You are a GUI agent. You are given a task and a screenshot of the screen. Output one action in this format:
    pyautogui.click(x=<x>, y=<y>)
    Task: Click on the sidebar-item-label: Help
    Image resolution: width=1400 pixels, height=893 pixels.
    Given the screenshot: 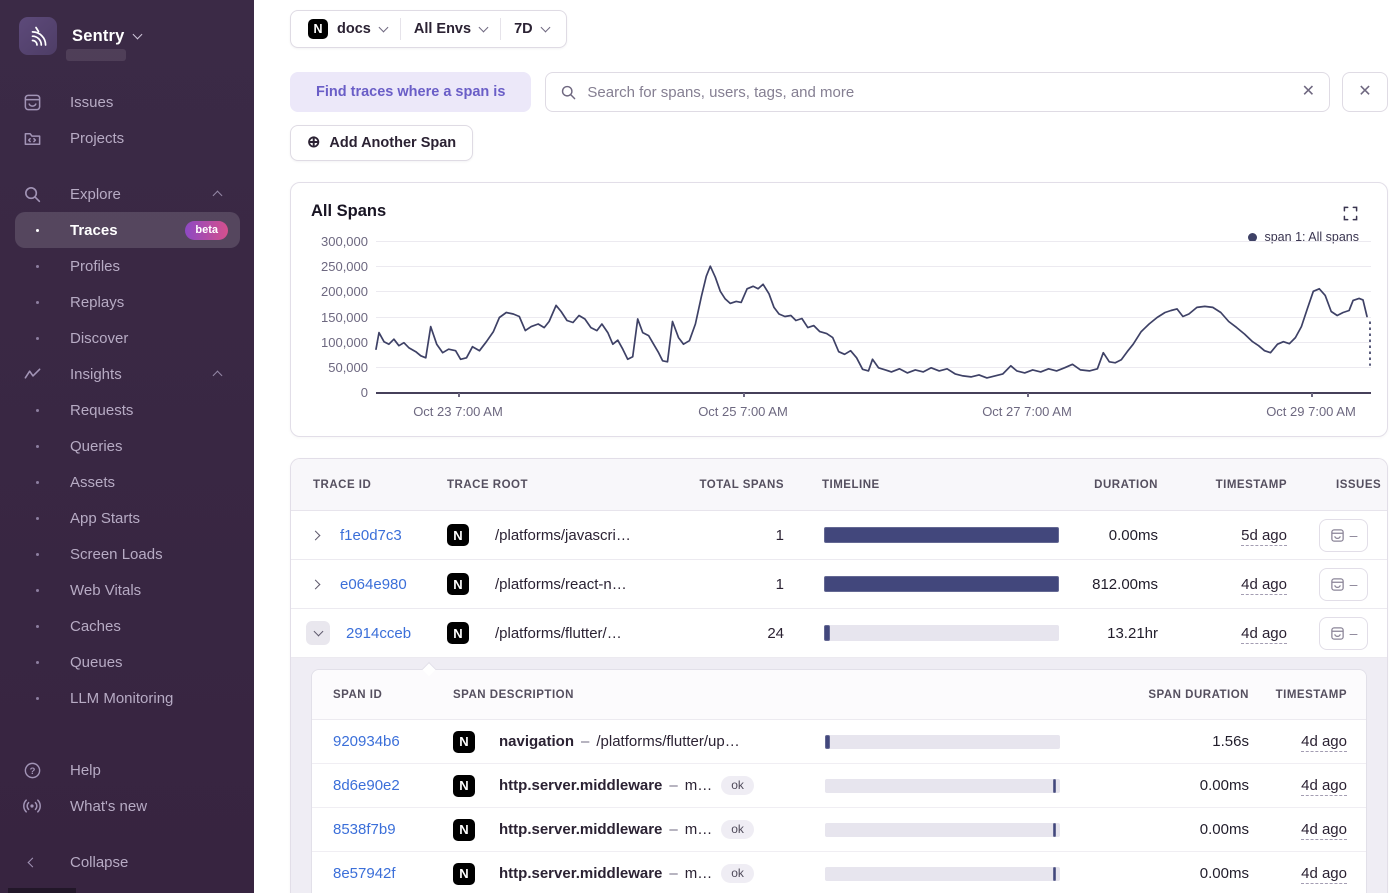 What is the action you would take?
    pyautogui.click(x=85, y=770)
    